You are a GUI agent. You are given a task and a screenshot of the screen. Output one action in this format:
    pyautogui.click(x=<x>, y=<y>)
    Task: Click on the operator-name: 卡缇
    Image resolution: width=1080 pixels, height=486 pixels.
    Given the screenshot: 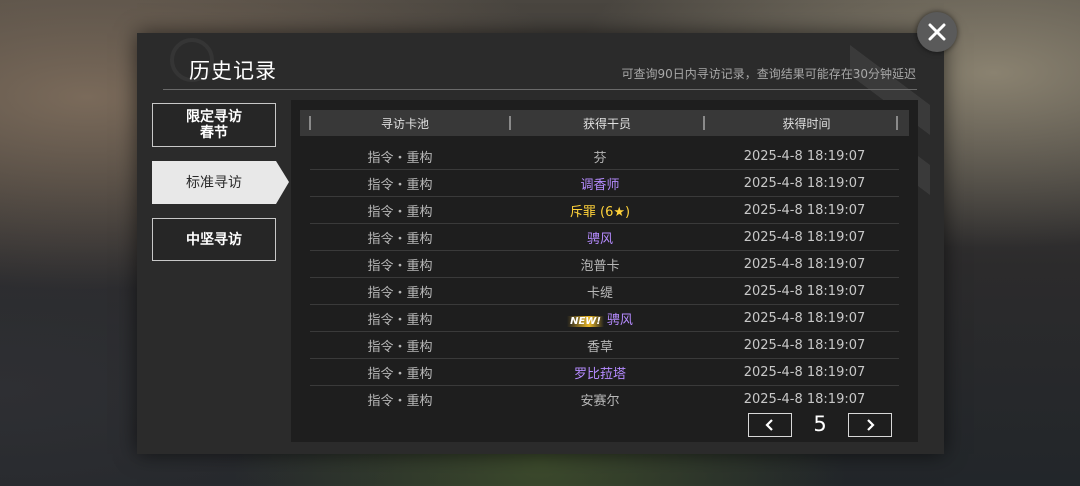 What is the action you would take?
    pyautogui.click(x=599, y=293)
    